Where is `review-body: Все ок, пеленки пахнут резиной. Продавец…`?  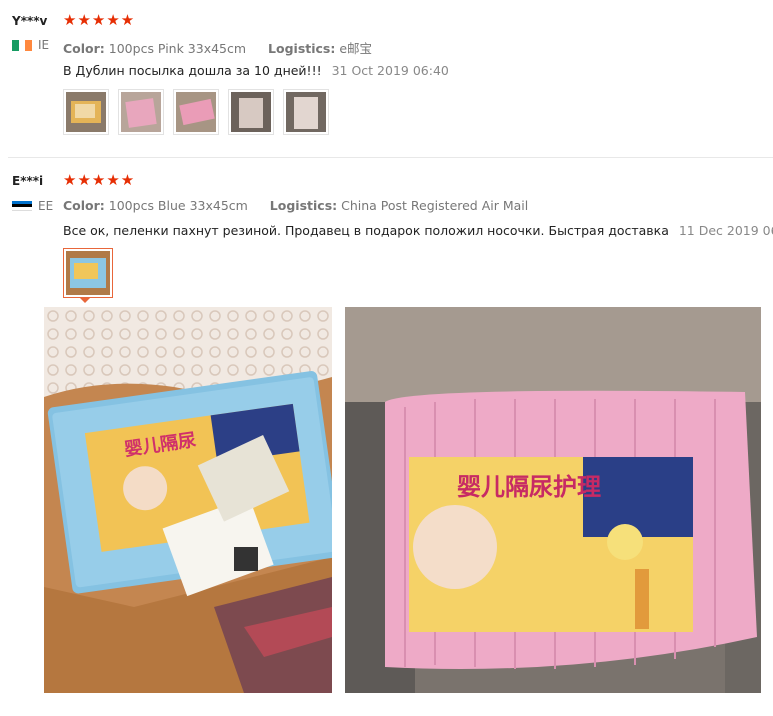
review-body: Все ок, пеленки пахнут резиной. Продавец… is located at coordinates (366, 230).